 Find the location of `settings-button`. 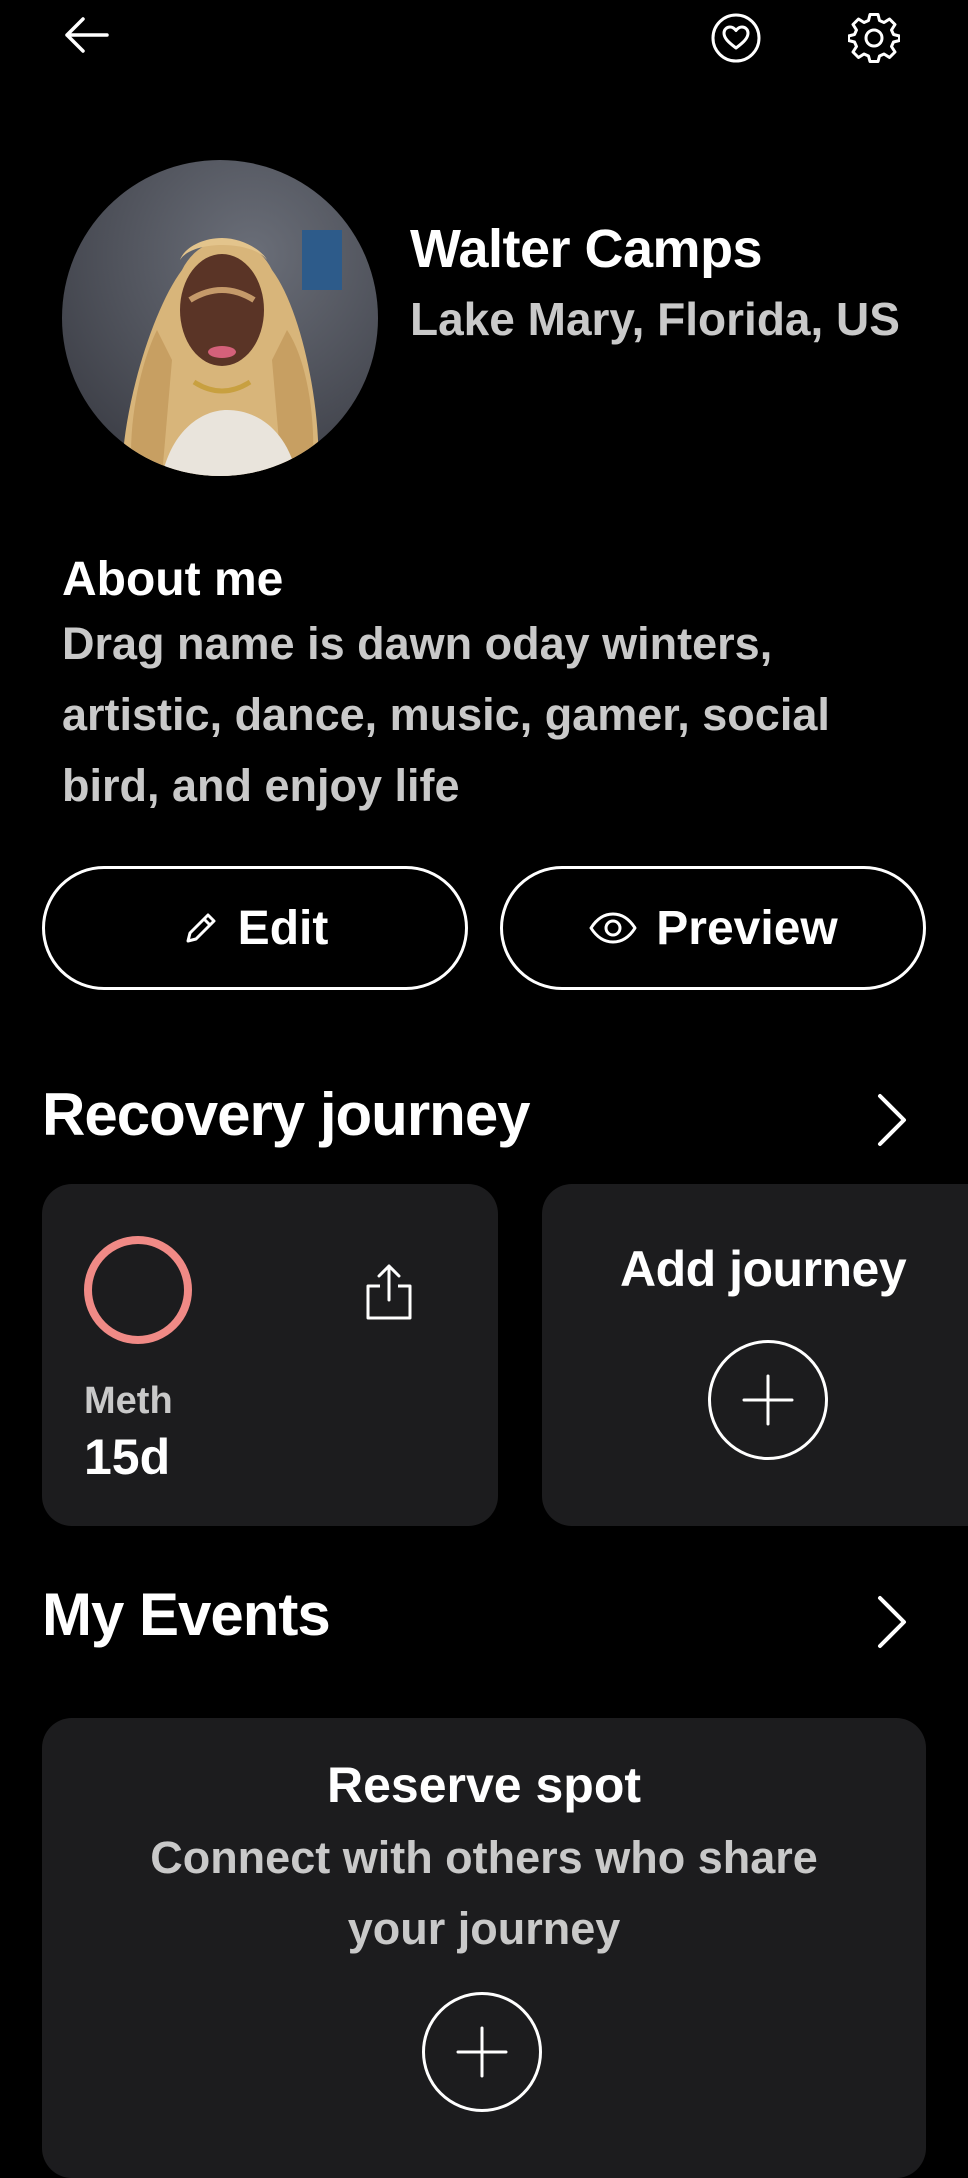

settings-button is located at coordinates (874, 38).